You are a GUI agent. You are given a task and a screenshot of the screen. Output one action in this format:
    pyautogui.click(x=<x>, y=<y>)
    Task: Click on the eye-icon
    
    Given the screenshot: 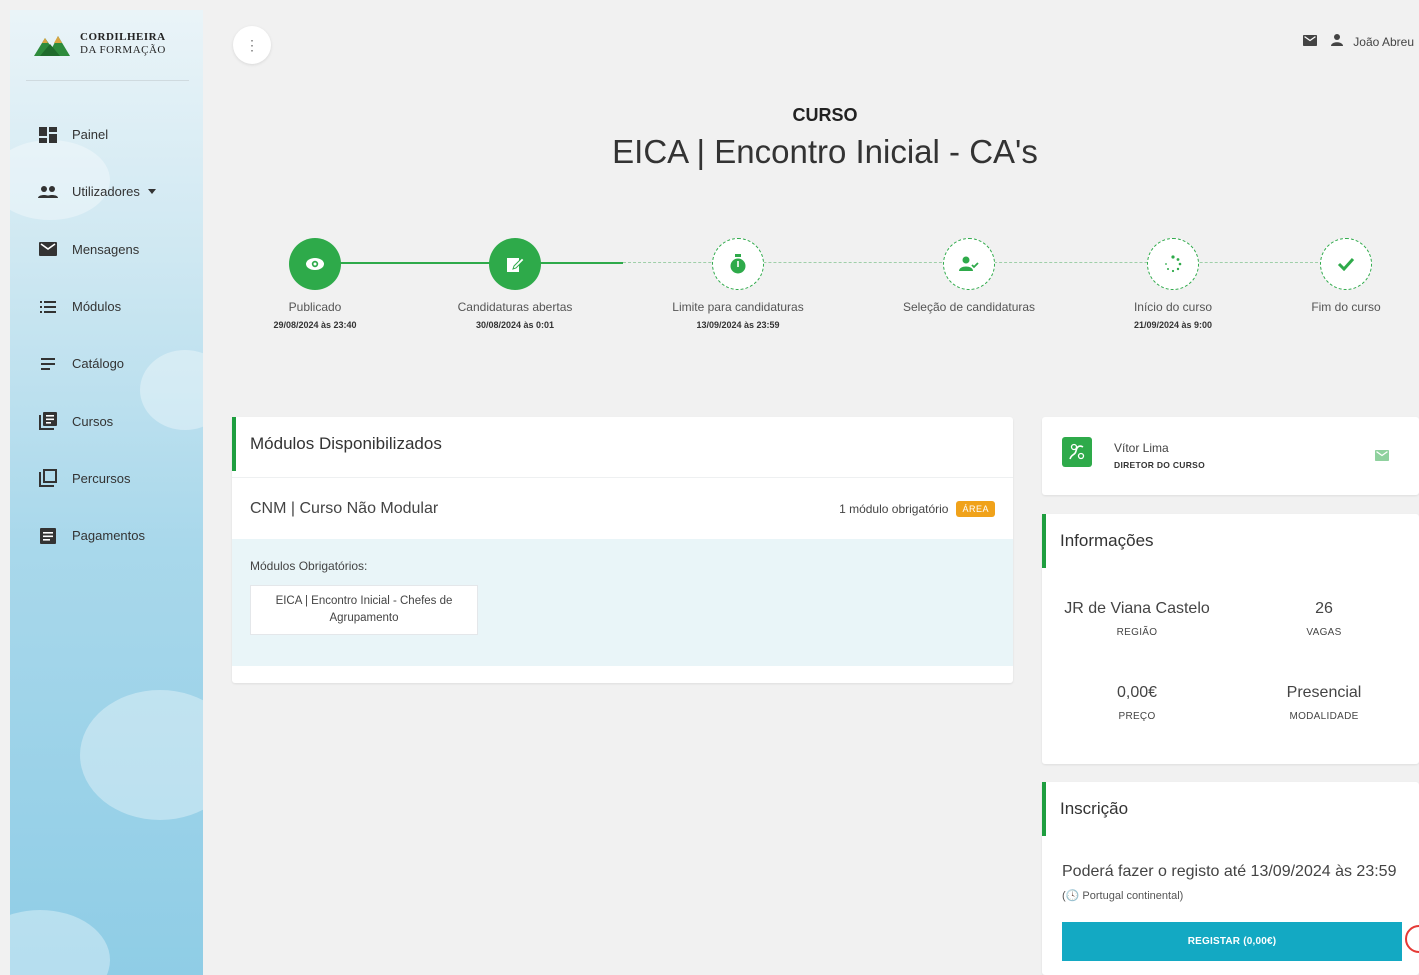 What is the action you would take?
    pyautogui.click(x=315, y=264)
    